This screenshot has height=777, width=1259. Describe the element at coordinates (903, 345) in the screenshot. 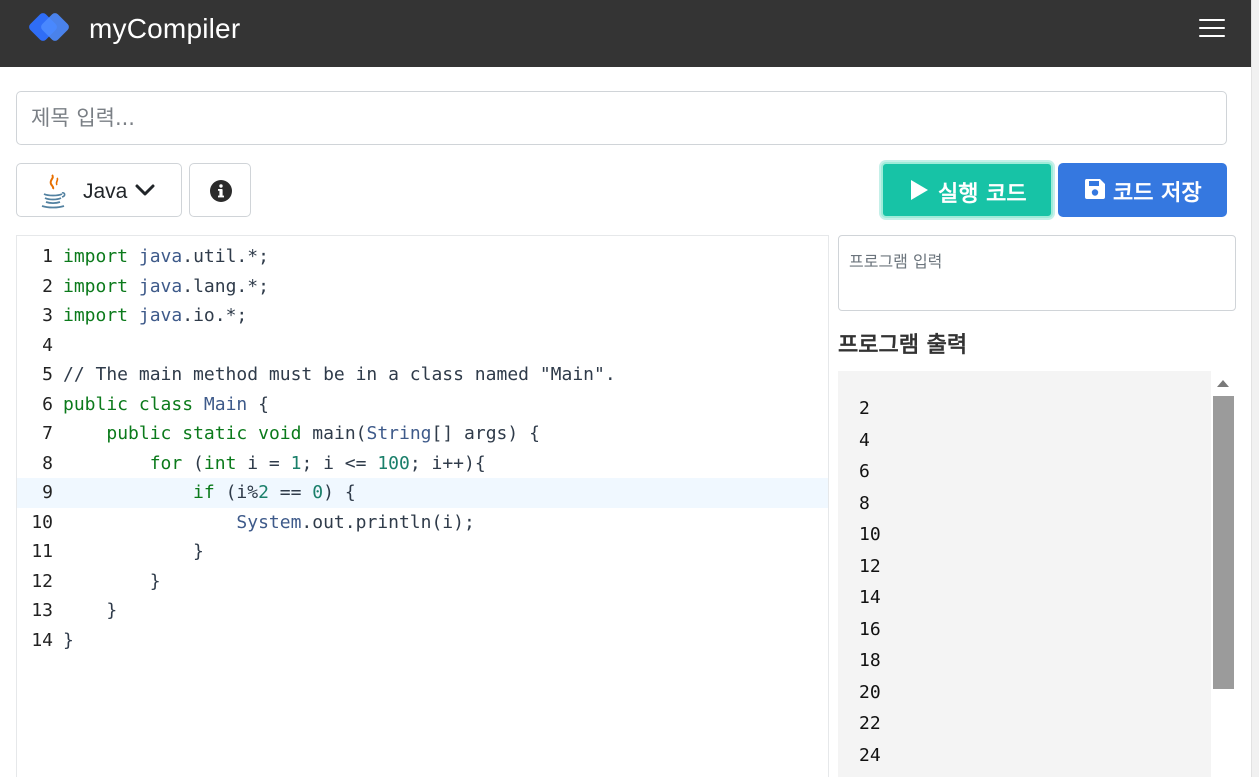

I see `output-title: 프로그램 출력` at that location.